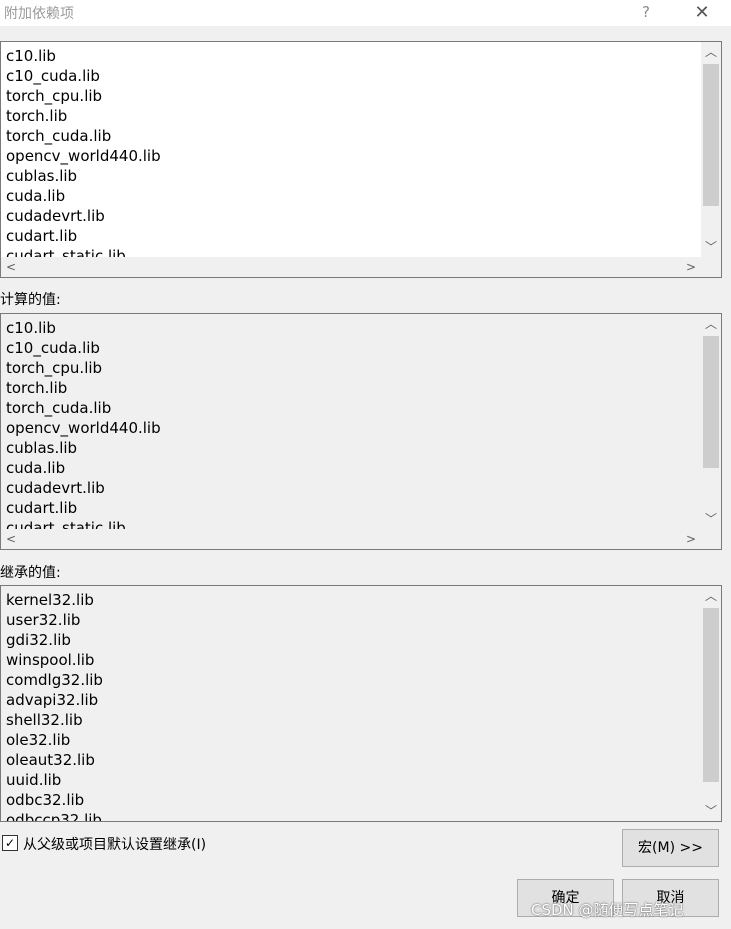  I want to click on editor-vertical-scrollbar: ︿ ﹀, so click(711, 149).